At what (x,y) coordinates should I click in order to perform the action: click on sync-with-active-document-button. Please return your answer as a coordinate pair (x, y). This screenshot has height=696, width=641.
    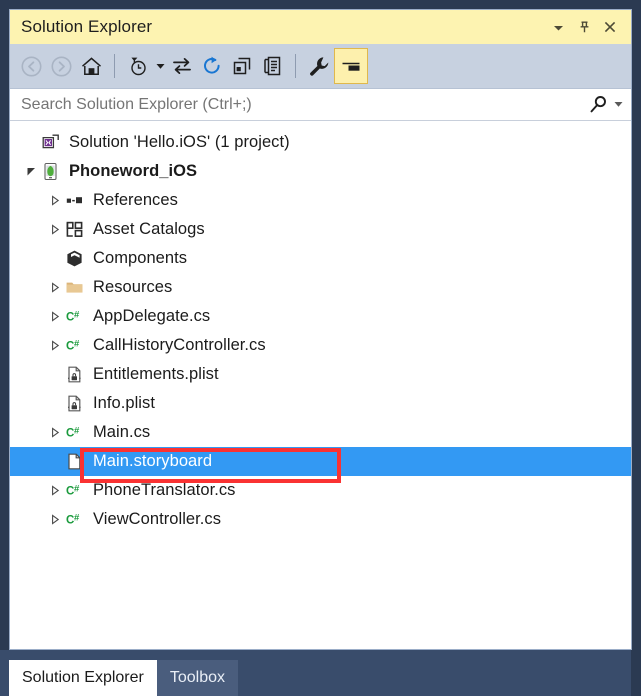
    Looking at the image, I should click on (182, 66).